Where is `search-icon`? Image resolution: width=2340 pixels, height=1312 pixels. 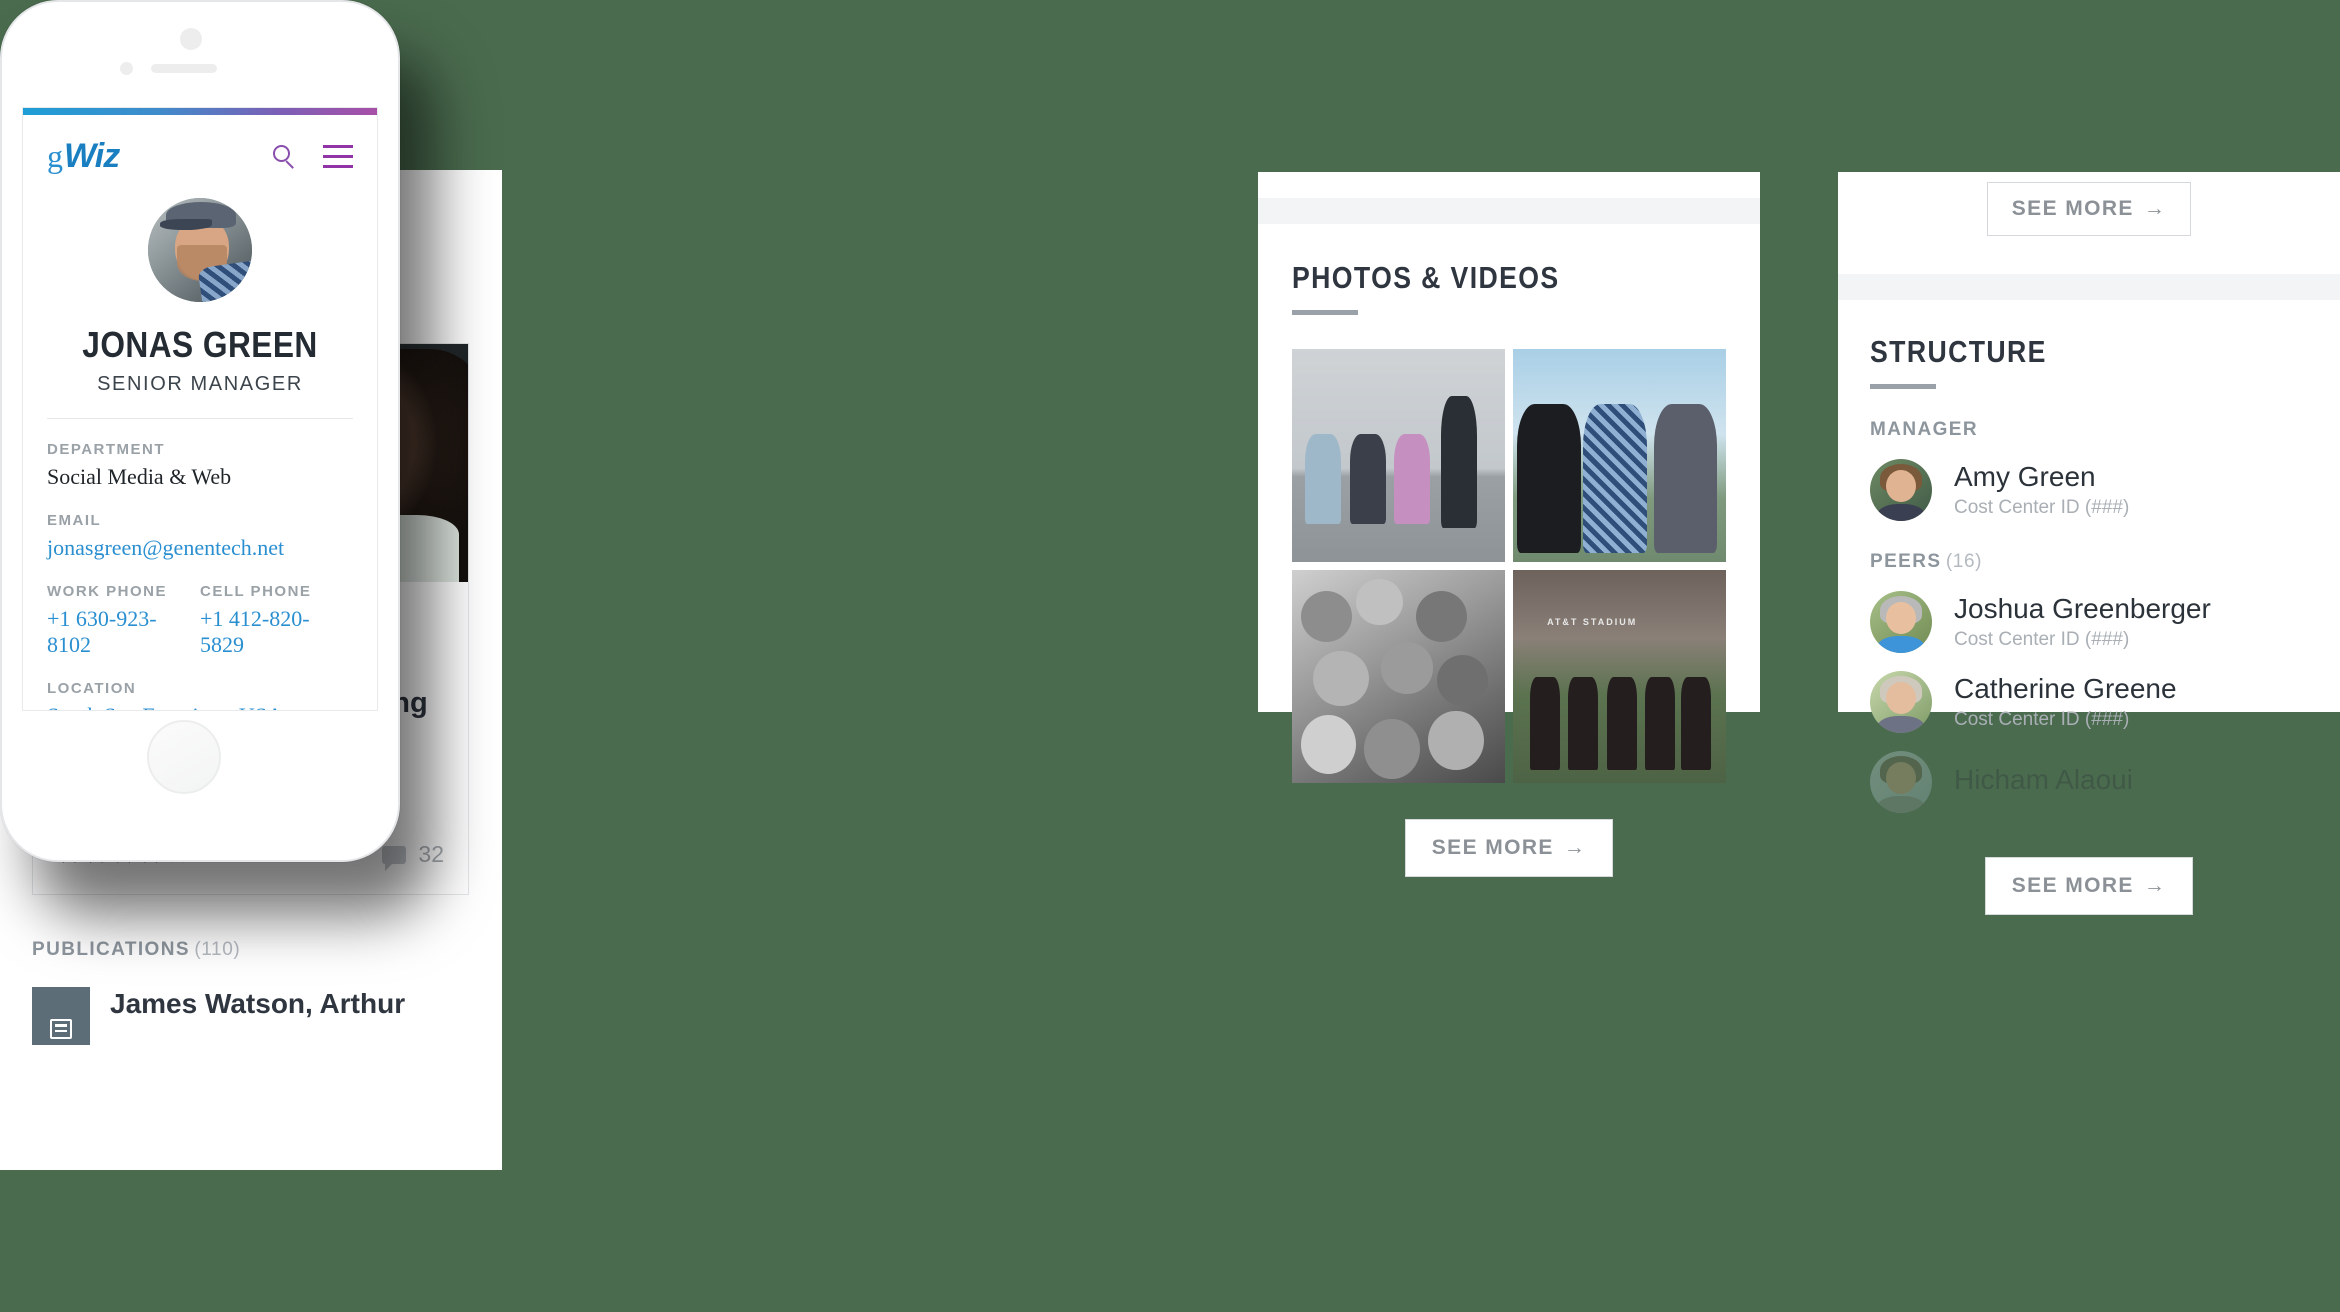 search-icon is located at coordinates (285, 156).